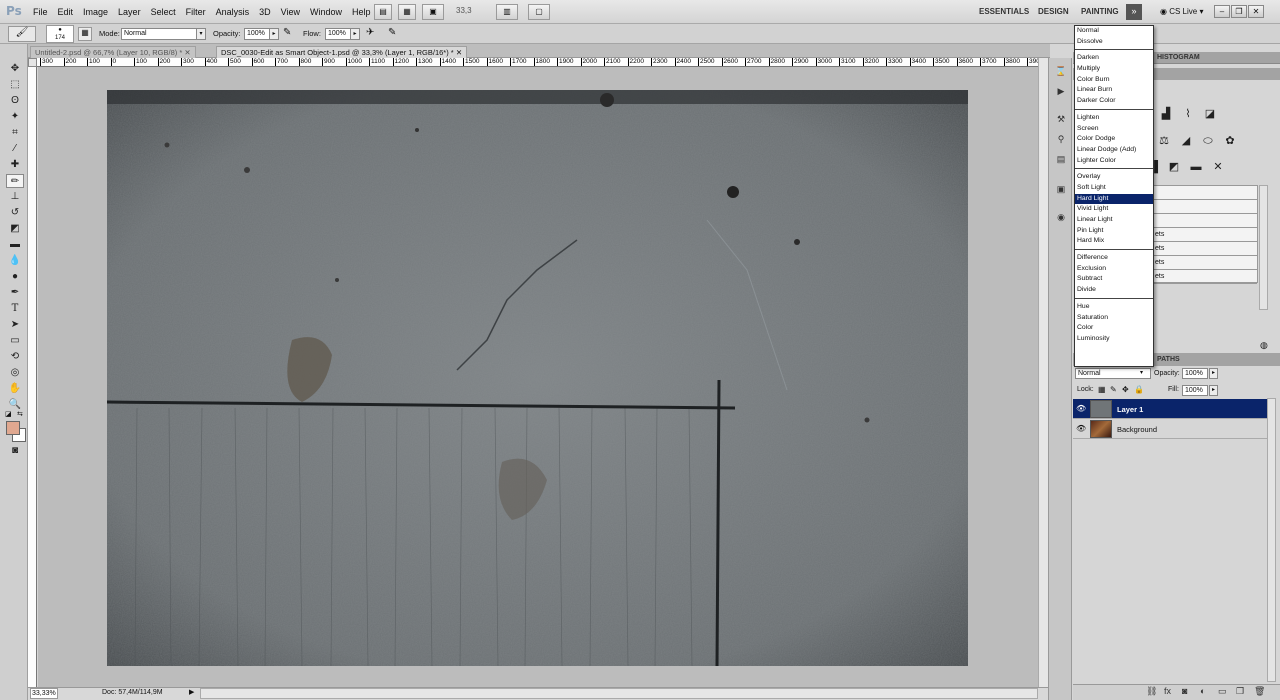  Describe the element at coordinates (433, 12) in the screenshot. I see `view-extras-icon: ▣` at that location.